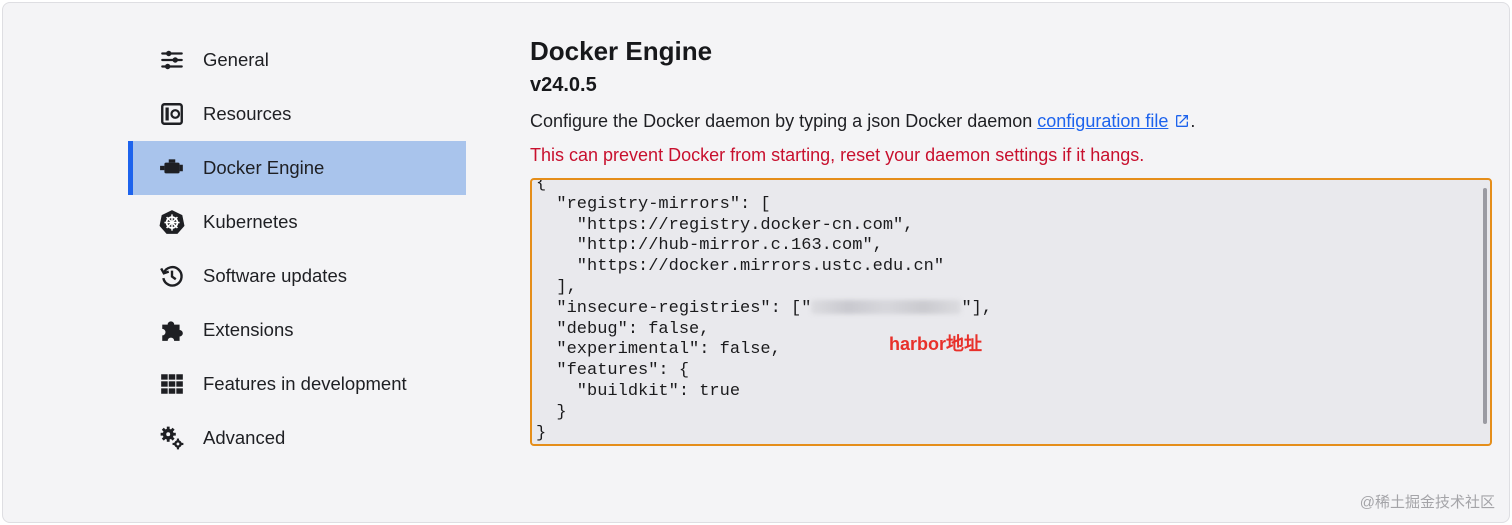 This screenshot has width=1512, height=525. I want to click on sidebar-item-advanced: Advanced, so click(297, 438).